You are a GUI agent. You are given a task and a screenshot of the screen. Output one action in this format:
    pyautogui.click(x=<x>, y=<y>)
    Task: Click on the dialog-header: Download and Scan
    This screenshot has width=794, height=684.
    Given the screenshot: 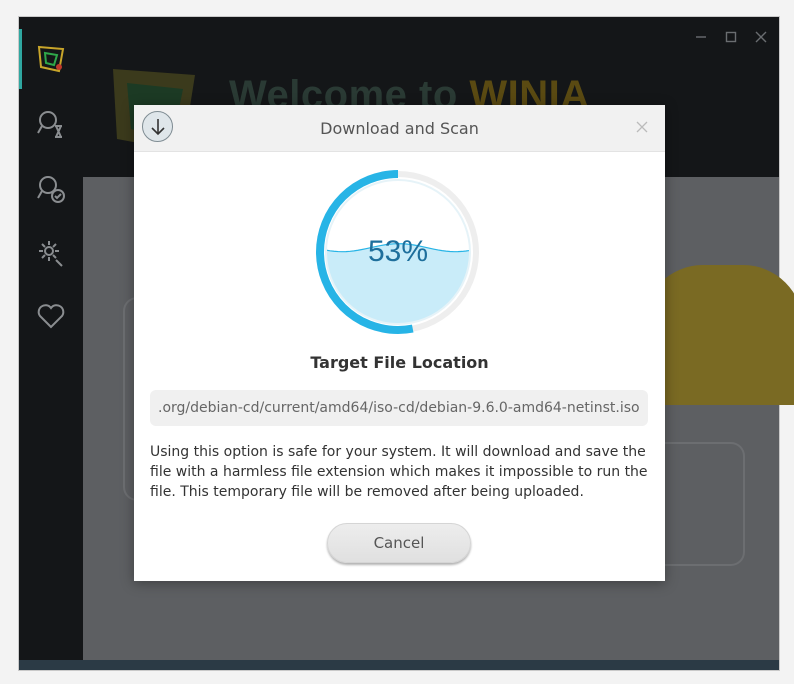 What is the action you would take?
    pyautogui.click(x=399, y=128)
    